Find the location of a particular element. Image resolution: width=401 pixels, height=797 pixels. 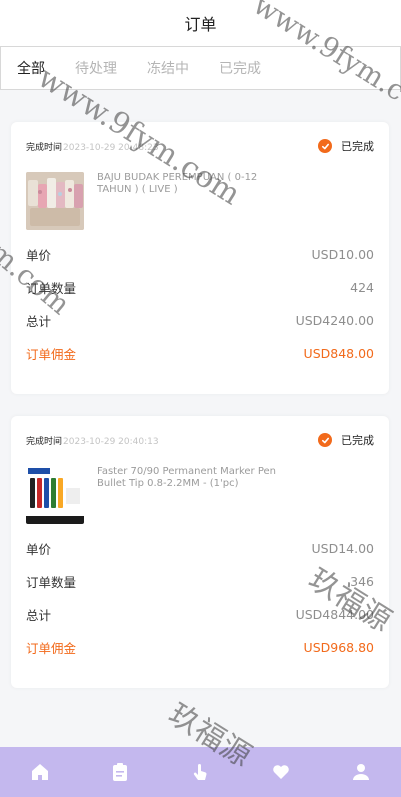

tap-icon is located at coordinates (200, 772).